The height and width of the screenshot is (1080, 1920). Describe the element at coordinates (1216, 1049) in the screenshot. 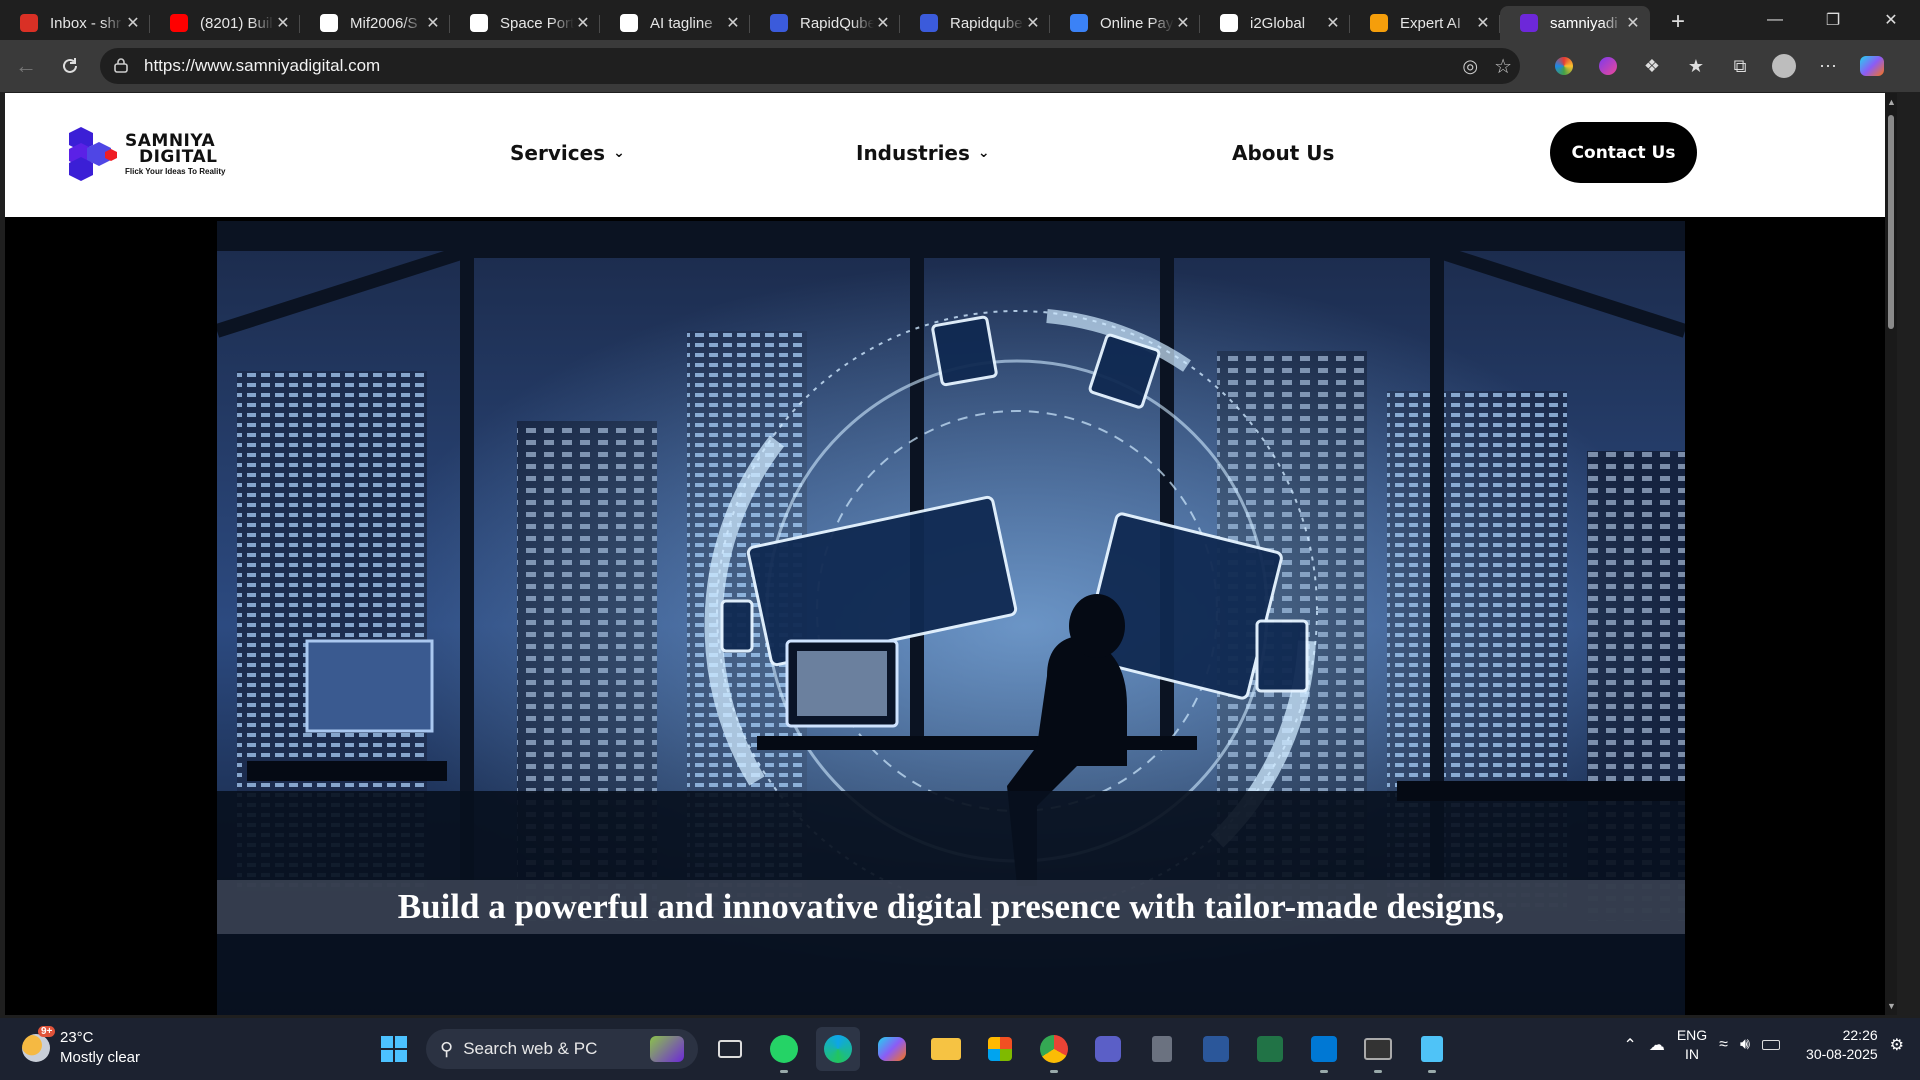

I see `word-icon` at that location.